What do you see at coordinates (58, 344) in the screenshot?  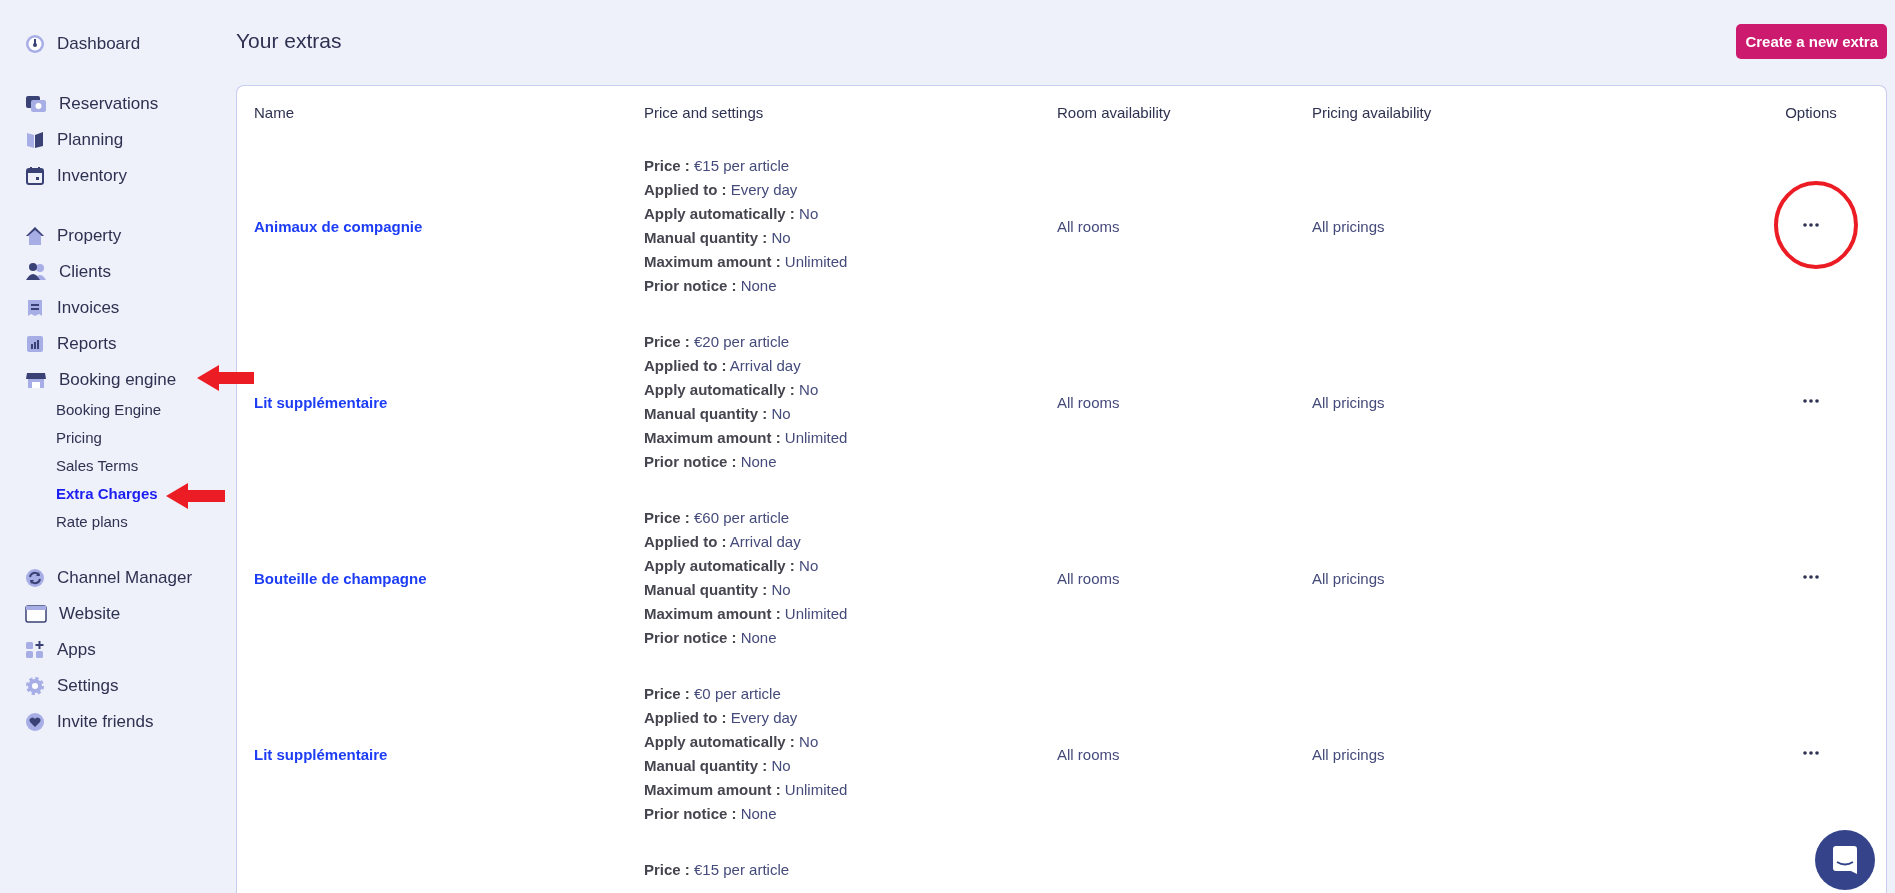 I see `sidebar-item: Reports` at bounding box center [58, 344].